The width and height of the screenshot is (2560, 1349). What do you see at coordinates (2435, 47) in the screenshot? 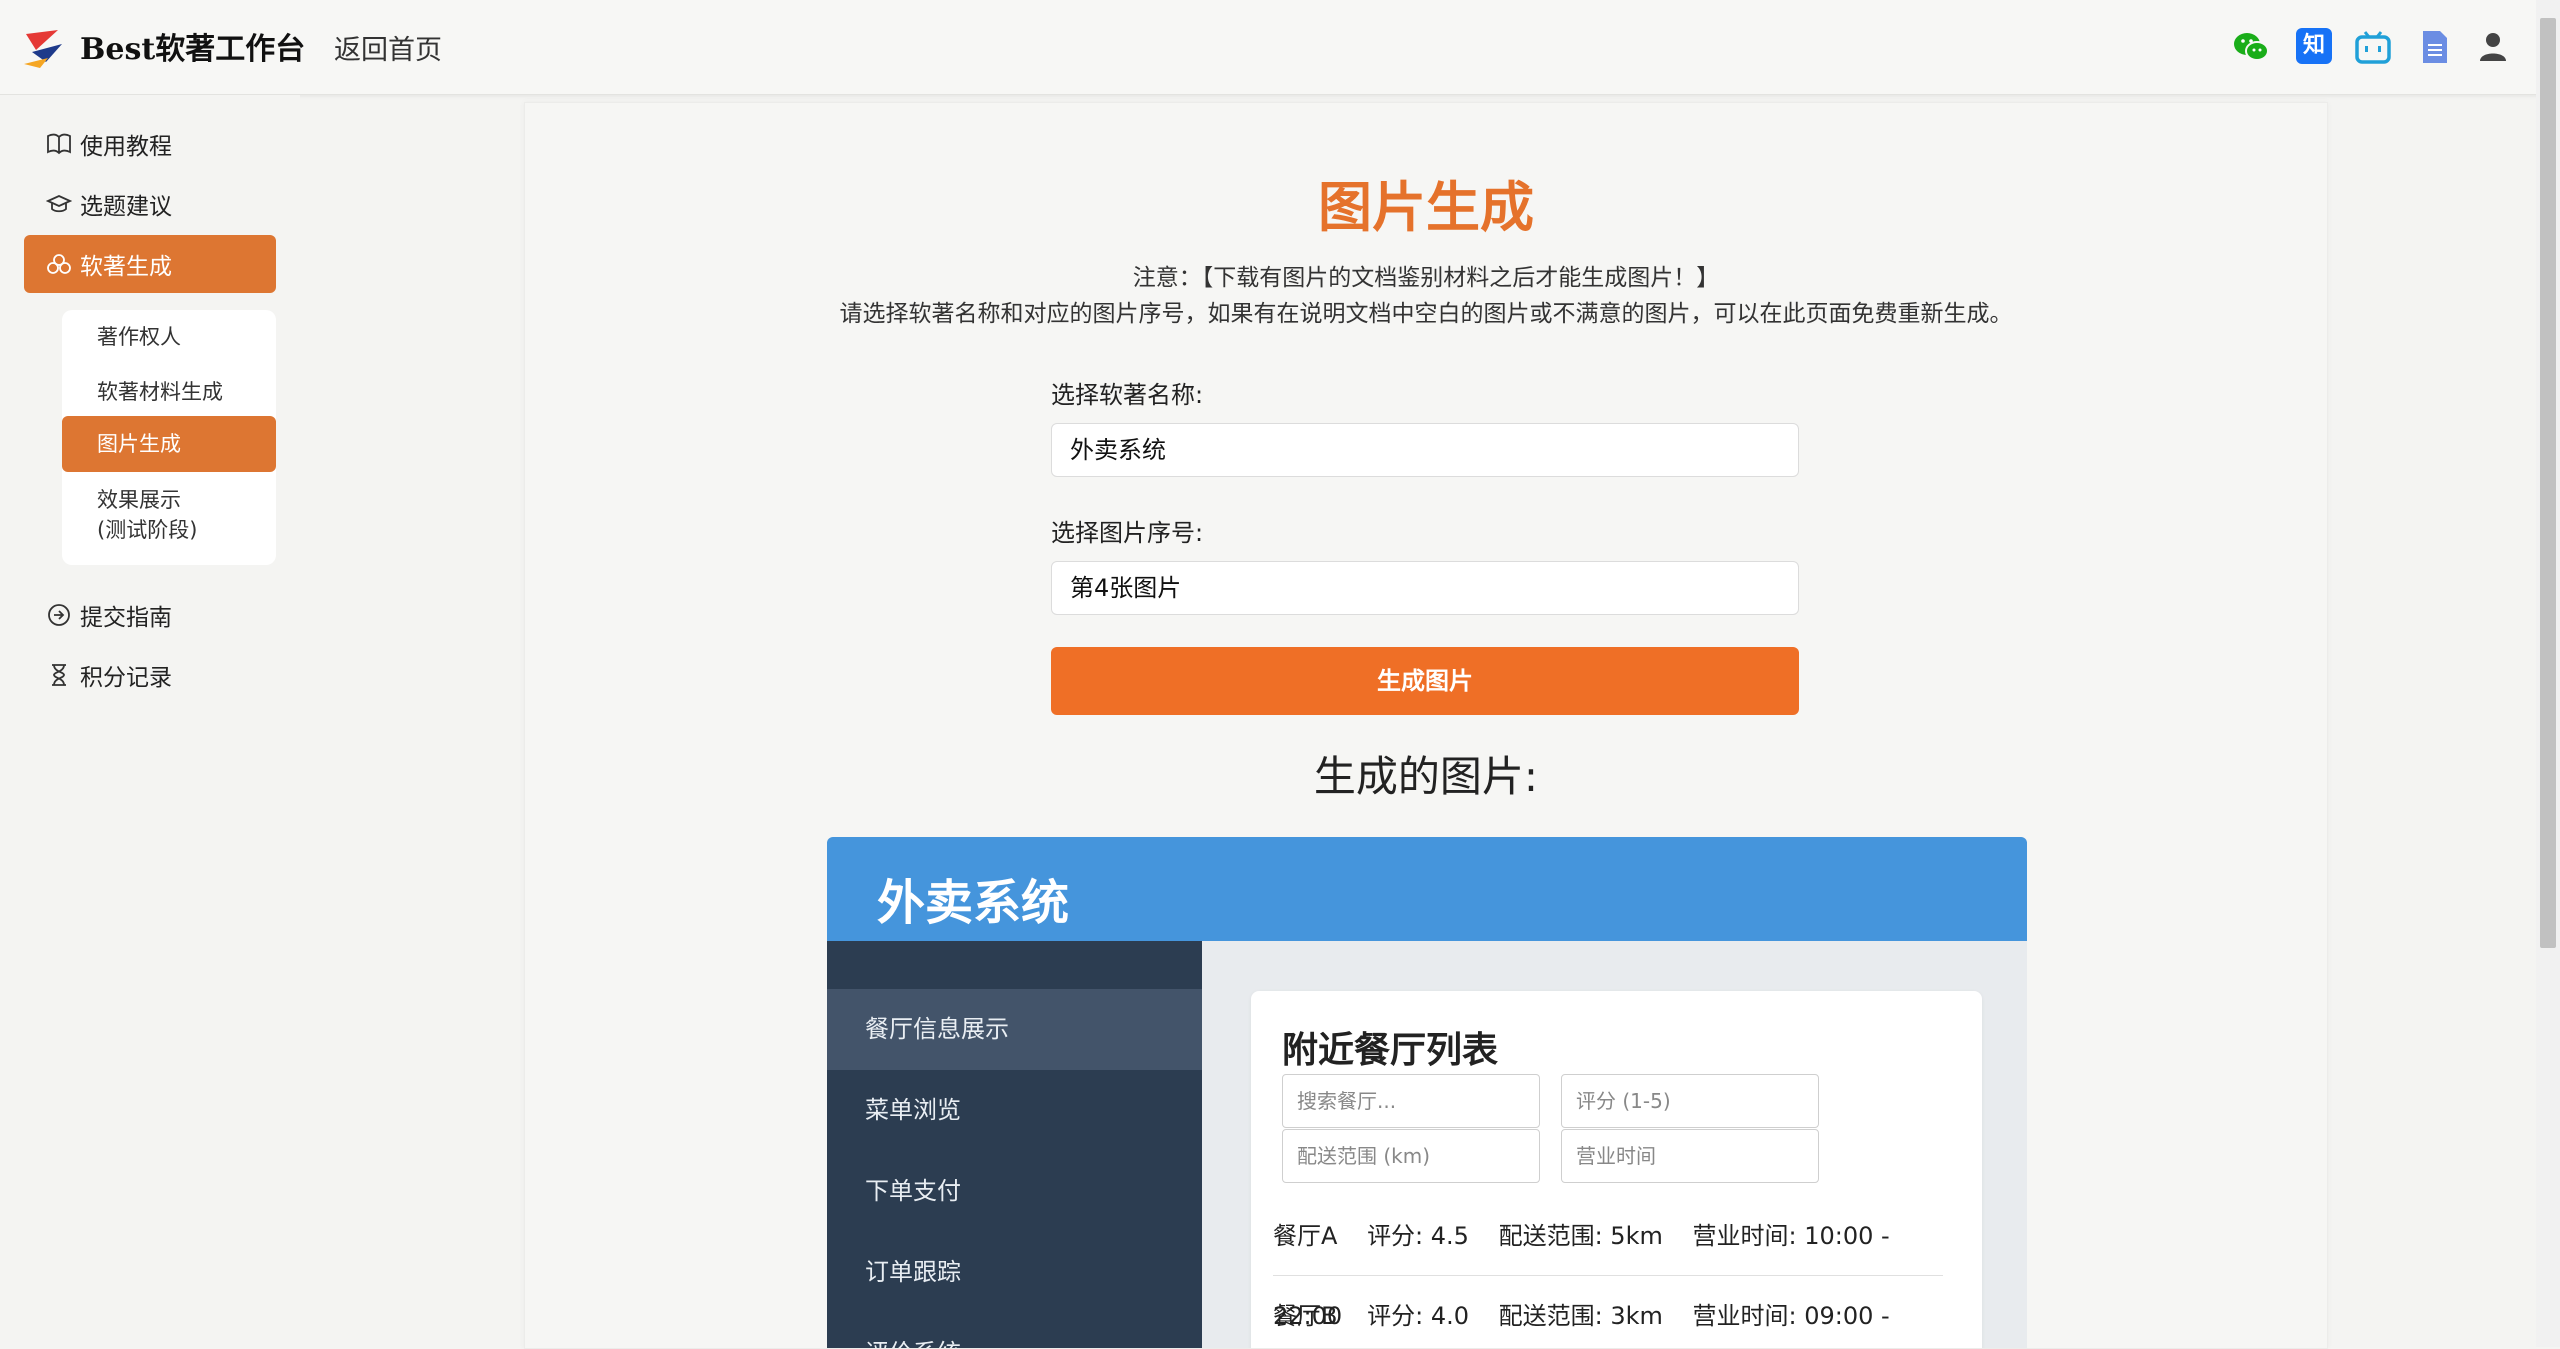
I see `document-icon` at bounding box center [2435, 47].